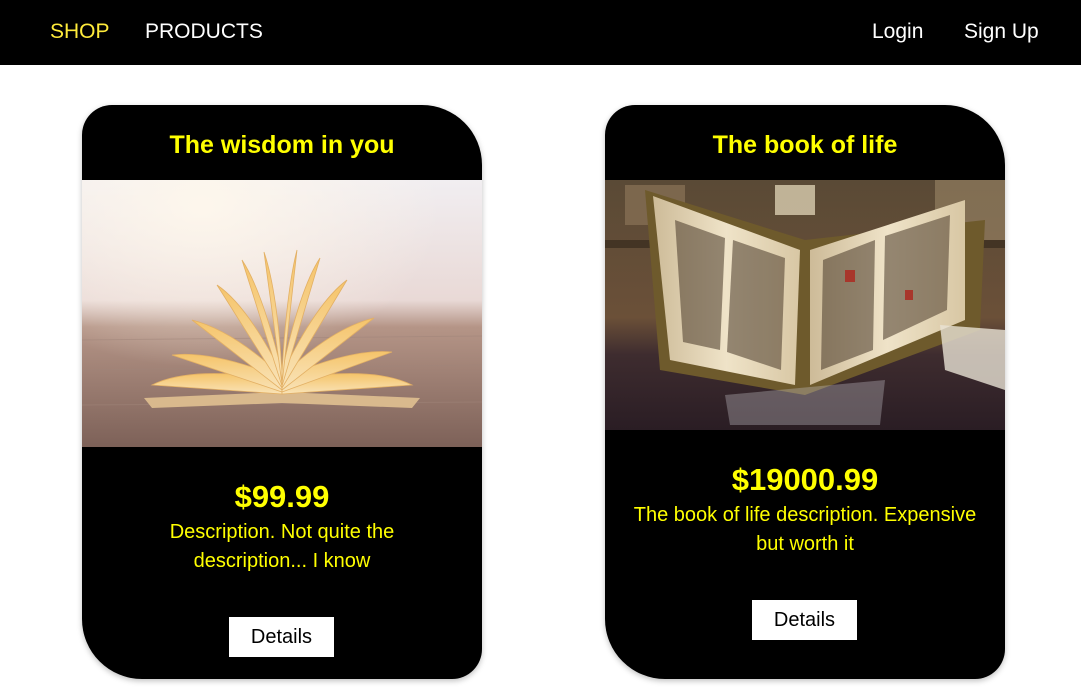  Describe the element at coordinates (282, 145) in the screenshot. I see `product-title: The wisdom in you` at that location.